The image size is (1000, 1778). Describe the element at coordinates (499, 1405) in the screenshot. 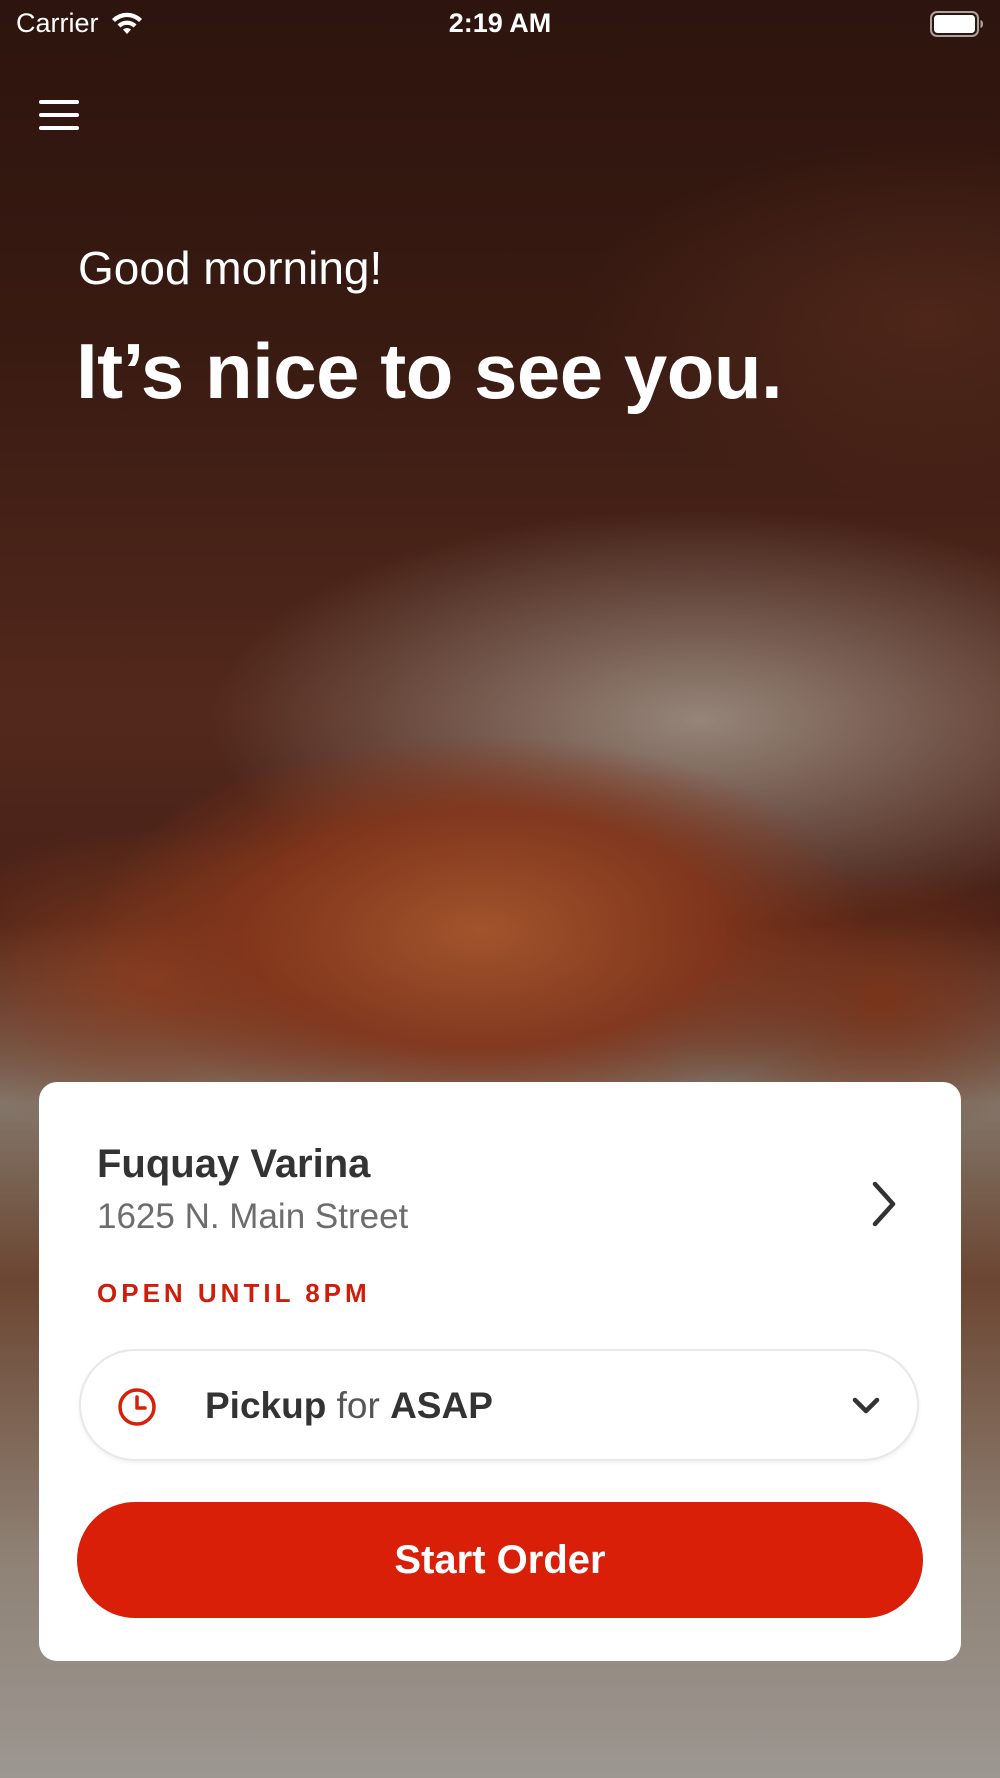

I see `pickup-time-selector: Pickup for ASAP` at that location.